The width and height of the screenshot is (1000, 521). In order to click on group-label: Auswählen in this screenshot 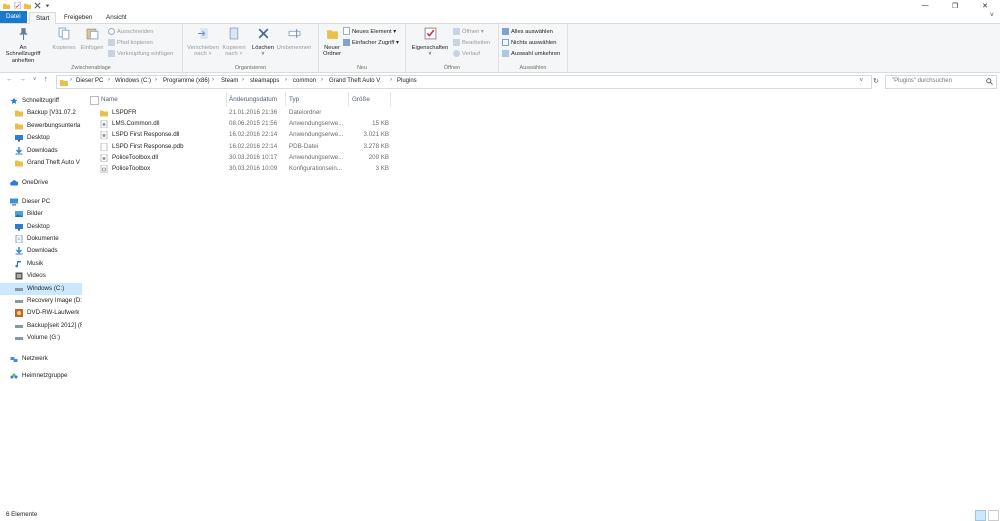, I will do `click(533, 68)`.